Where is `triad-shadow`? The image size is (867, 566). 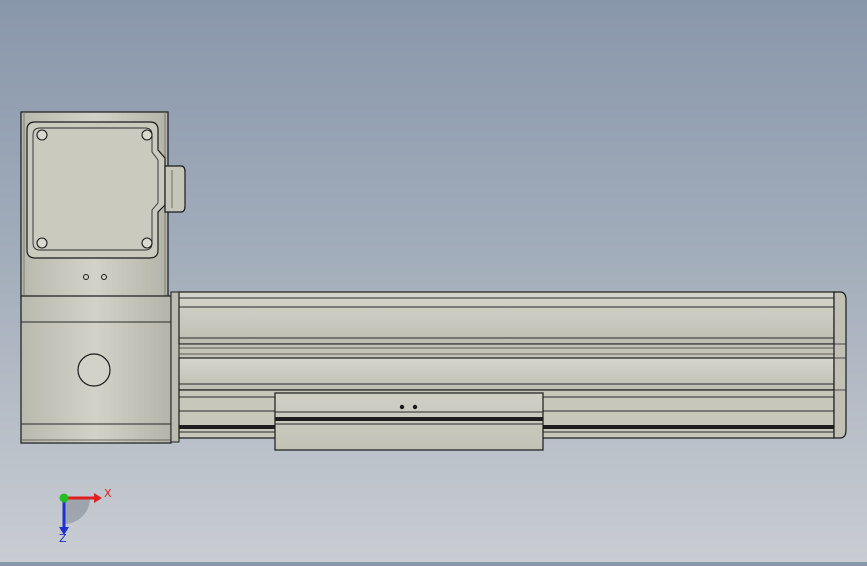 triad-shadow is located at coordinates (77, 511).